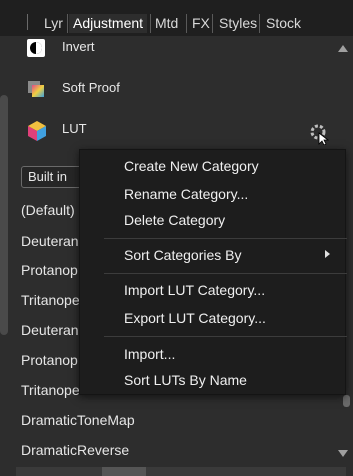 The height and width of the screenshot is (476, 353). What do you see at coordinates (91, 87) in the screenshot?
I see `adjustment-label: Soft Proof` at bounding box center [91, 87].